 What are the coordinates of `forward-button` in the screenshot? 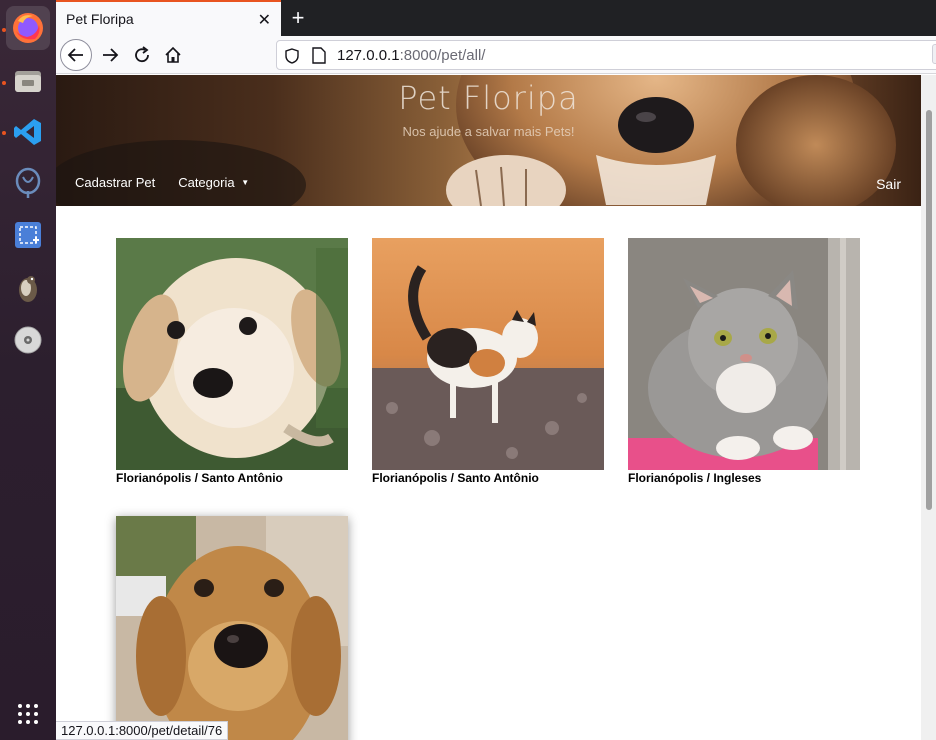 It's located at (110, 55).